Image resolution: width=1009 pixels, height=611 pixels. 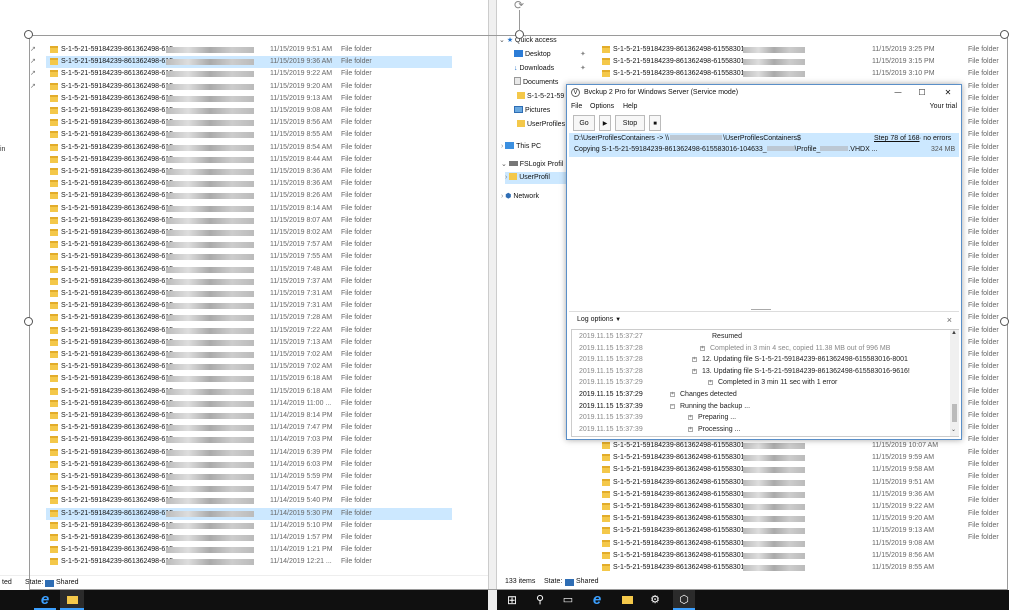 What do you see at coordinates (684, 600) in the screenshot?
I see `bvckup-taskbar-icon: ⬡` at bounding box center [684, 600].